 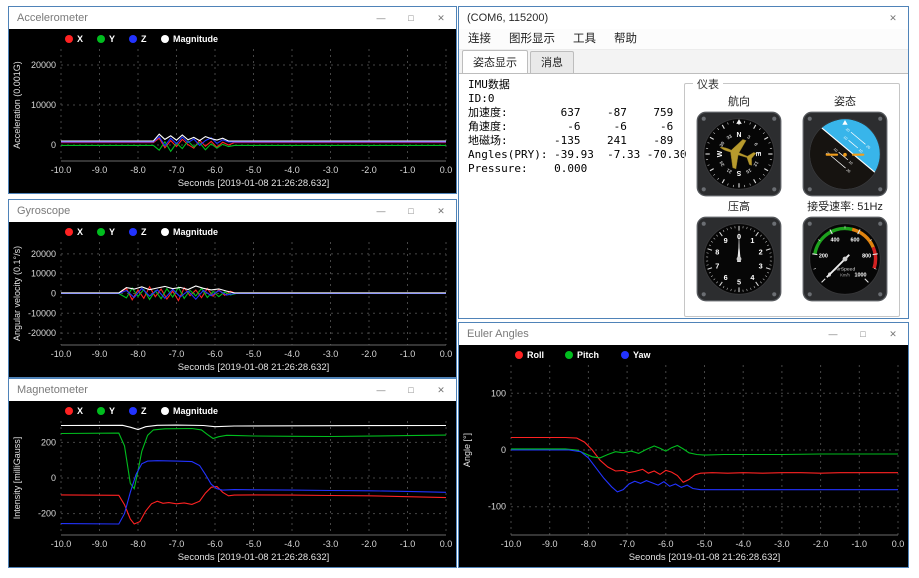 I want to click on svg-text: Yaw, so click(x=642, y=355).